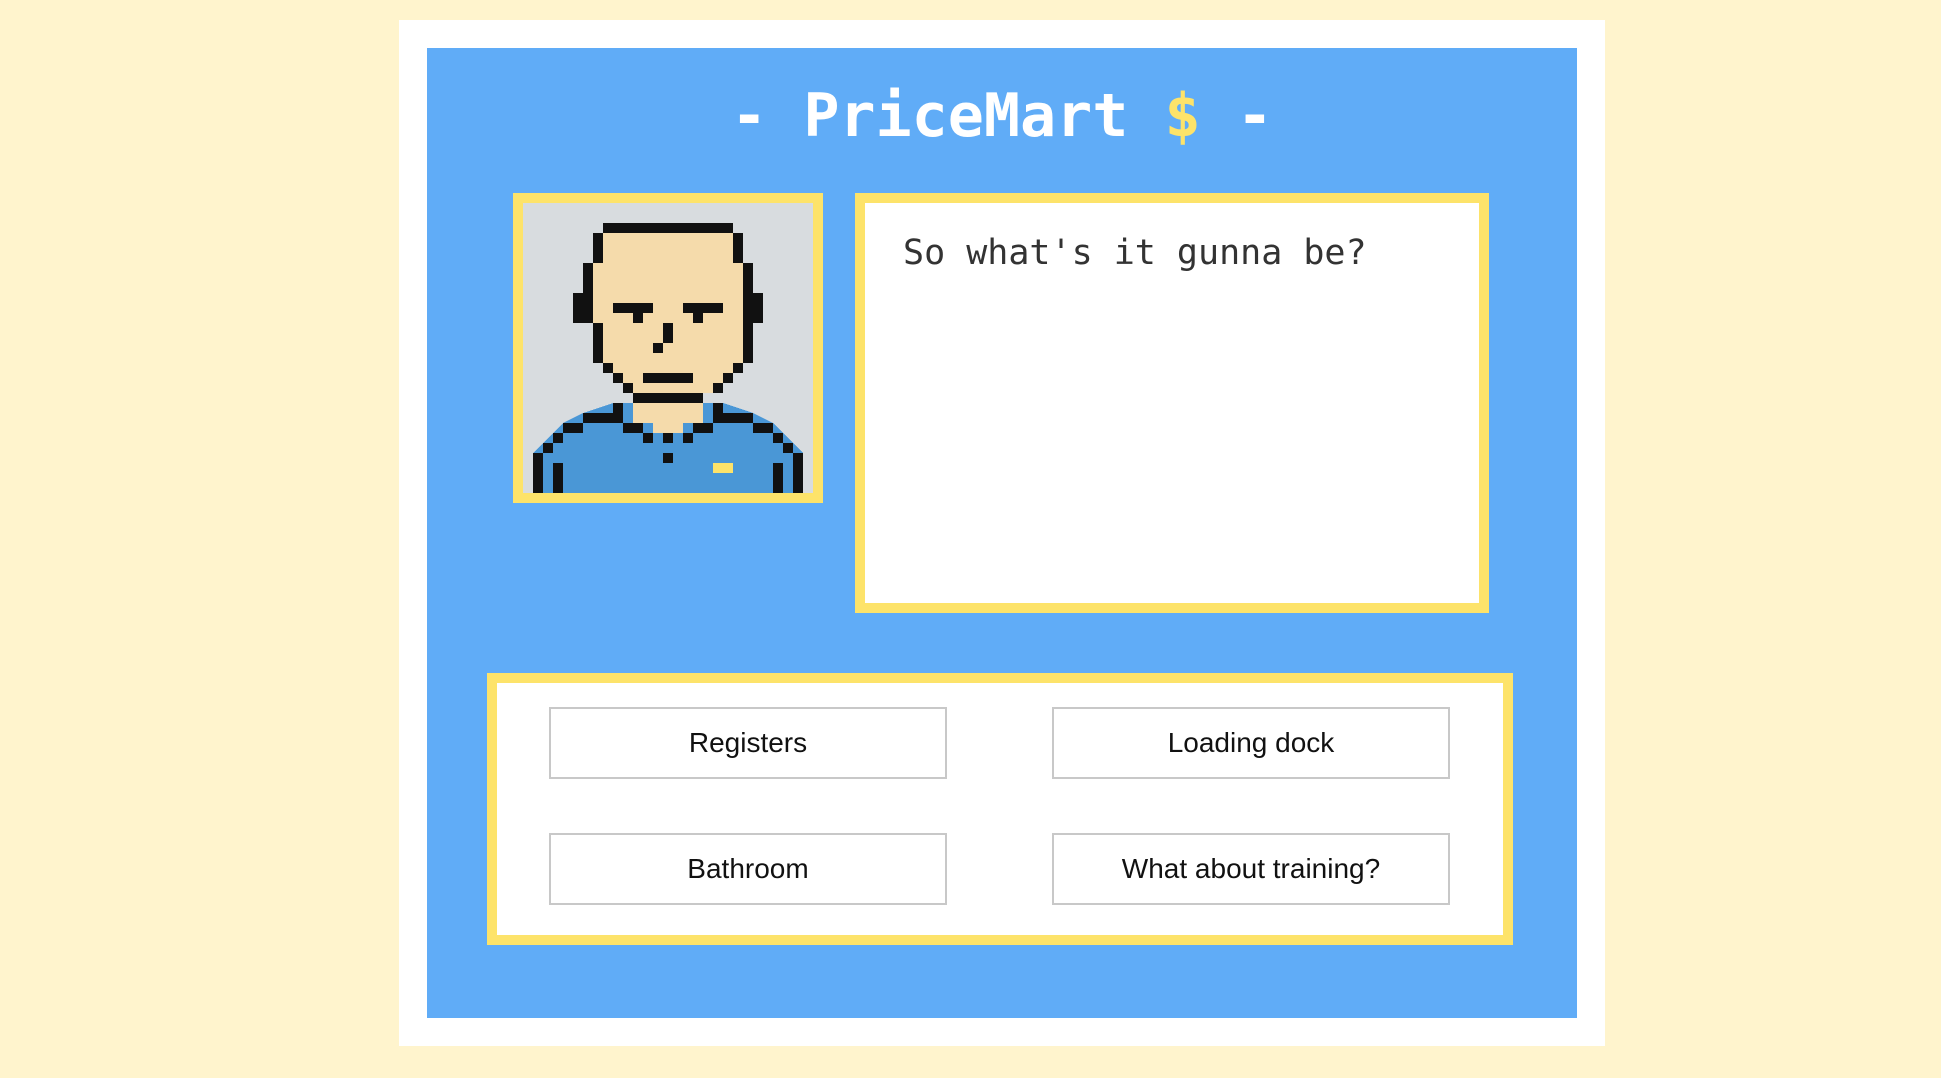 This screenshot has width=1941, height=1078. I want to click on choice-training-button: What about training?, so click(1251, 869).